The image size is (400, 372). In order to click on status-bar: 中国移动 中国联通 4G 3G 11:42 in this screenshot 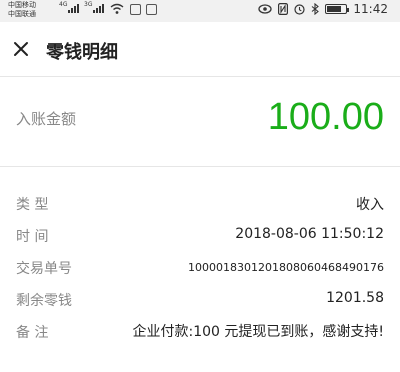, I will do `click(200, 11)`.